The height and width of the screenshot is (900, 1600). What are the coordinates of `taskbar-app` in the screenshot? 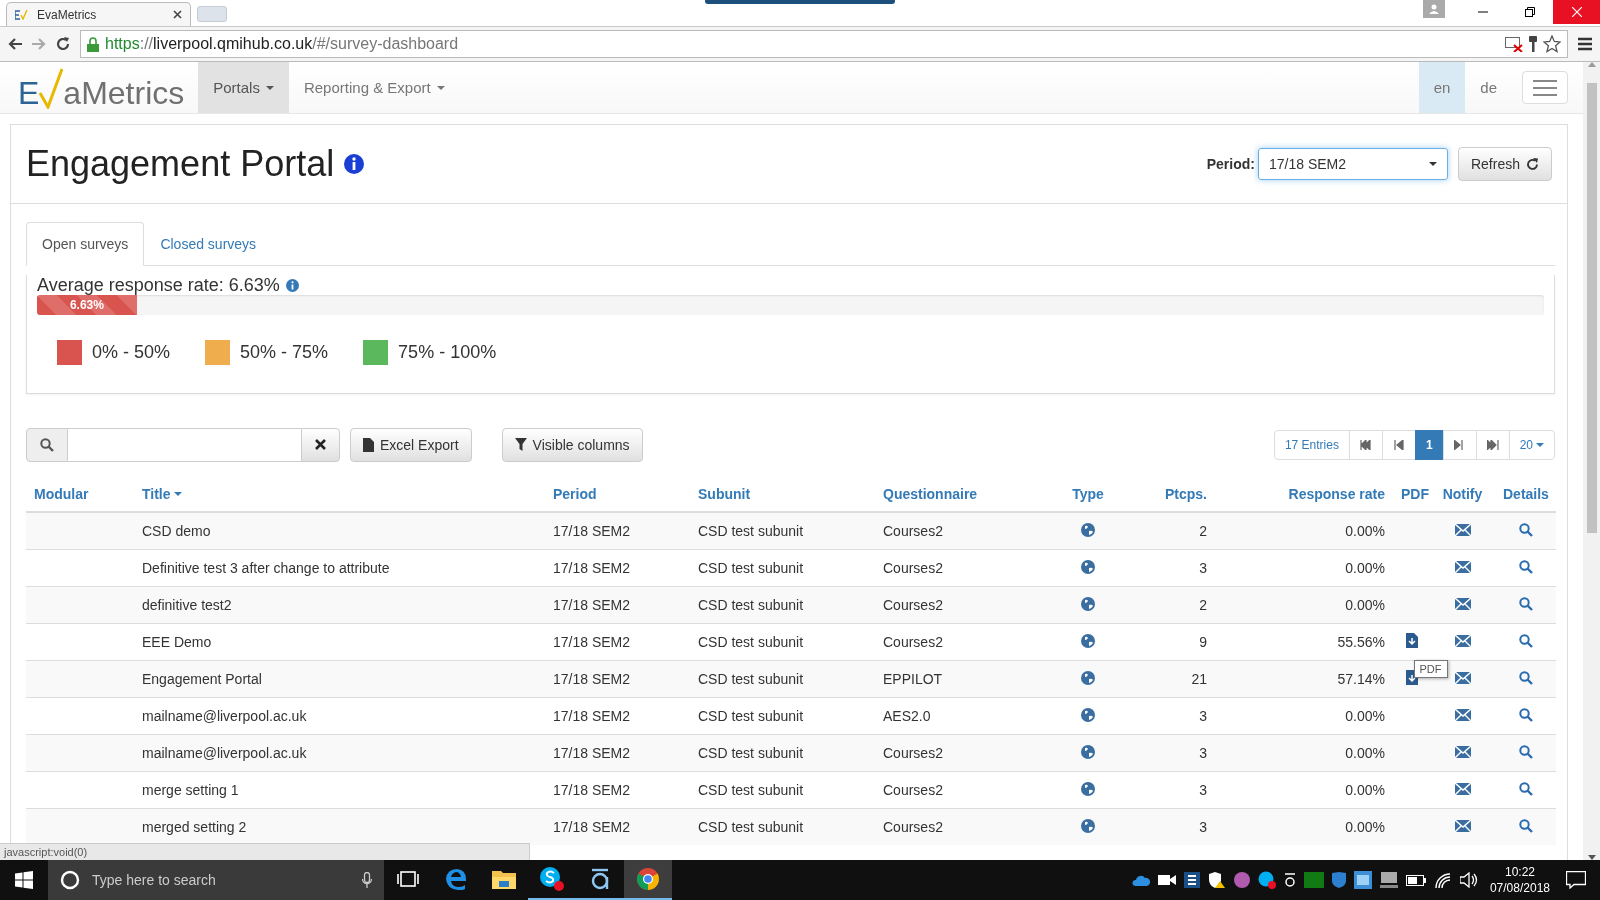 It's located at (648, 880).